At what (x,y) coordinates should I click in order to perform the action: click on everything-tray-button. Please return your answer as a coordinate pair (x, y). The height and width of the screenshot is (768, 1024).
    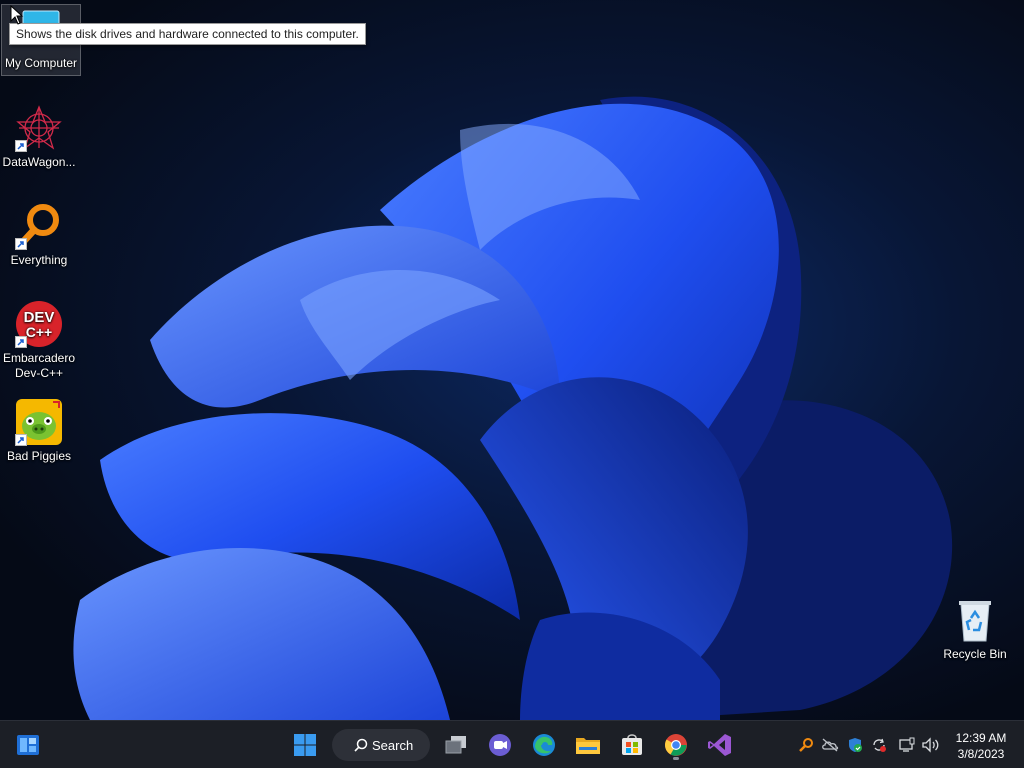
    Looking at the image, I should click on (806, 745).